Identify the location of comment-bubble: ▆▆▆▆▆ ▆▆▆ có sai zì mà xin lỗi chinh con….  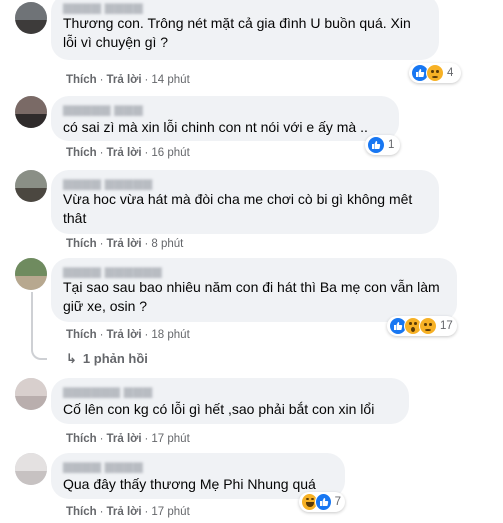
(225, 118).